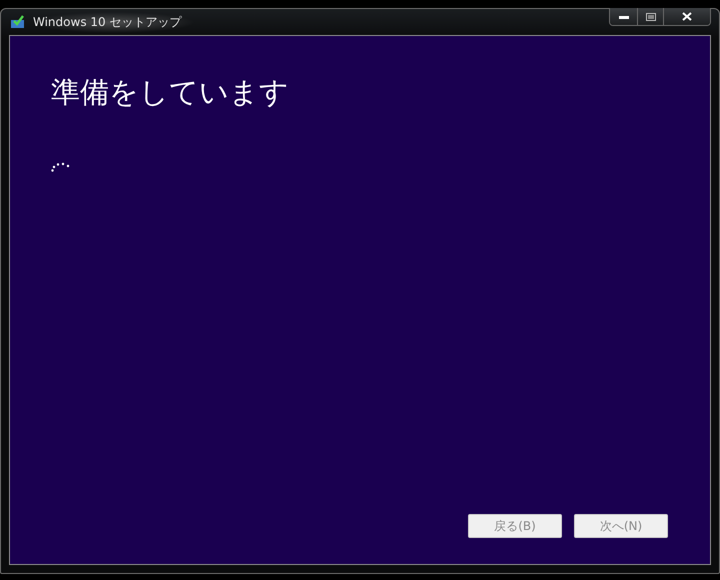  I want to click on page-heading: 準備をしています, so click(170, 92).